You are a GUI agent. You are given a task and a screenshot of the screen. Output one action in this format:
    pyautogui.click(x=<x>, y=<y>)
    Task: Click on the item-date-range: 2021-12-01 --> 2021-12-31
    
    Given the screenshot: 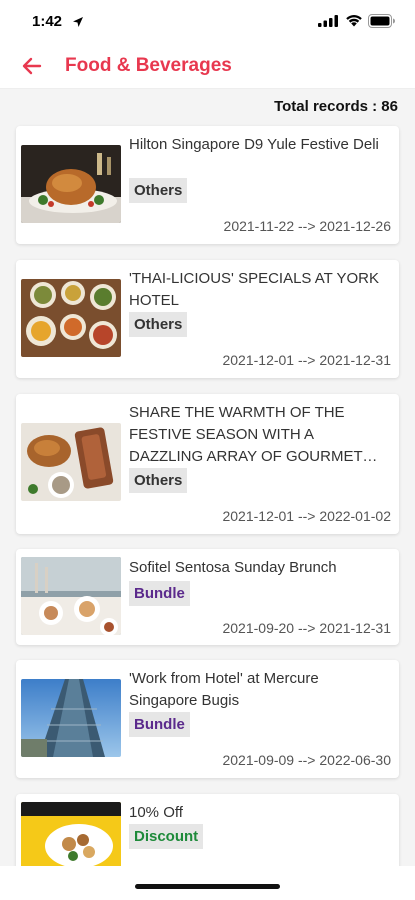 What is the action you would take?
    pyautogui.click(x=306, y=360)
    